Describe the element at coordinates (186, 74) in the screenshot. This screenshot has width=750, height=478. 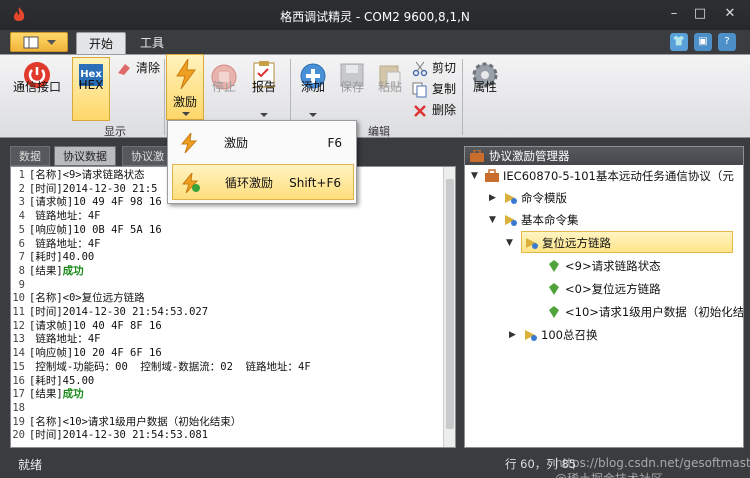
I see `lightning-icon` at that location.